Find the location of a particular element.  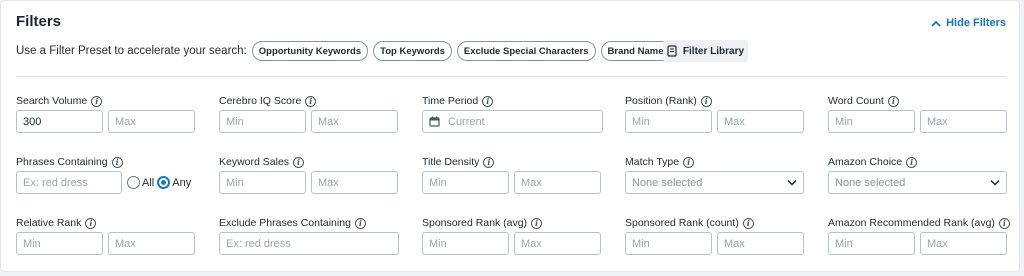

calendar-icon is located at coordinates (434, 121).